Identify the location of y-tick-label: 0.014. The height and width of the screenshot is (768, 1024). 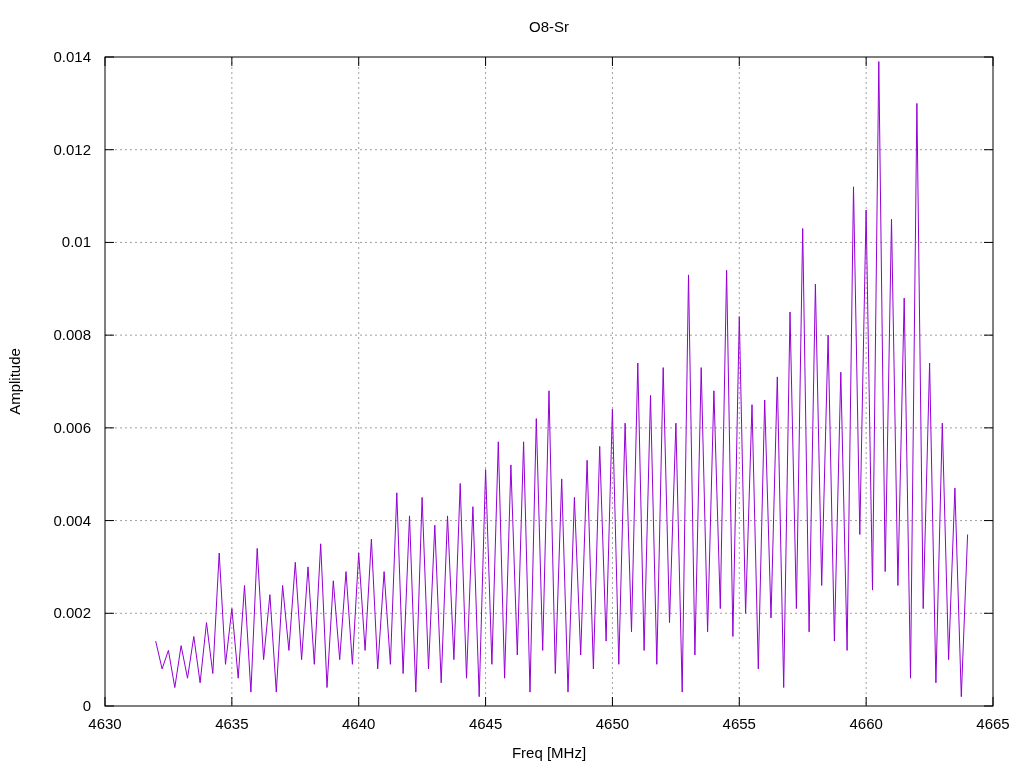
(72, 56).